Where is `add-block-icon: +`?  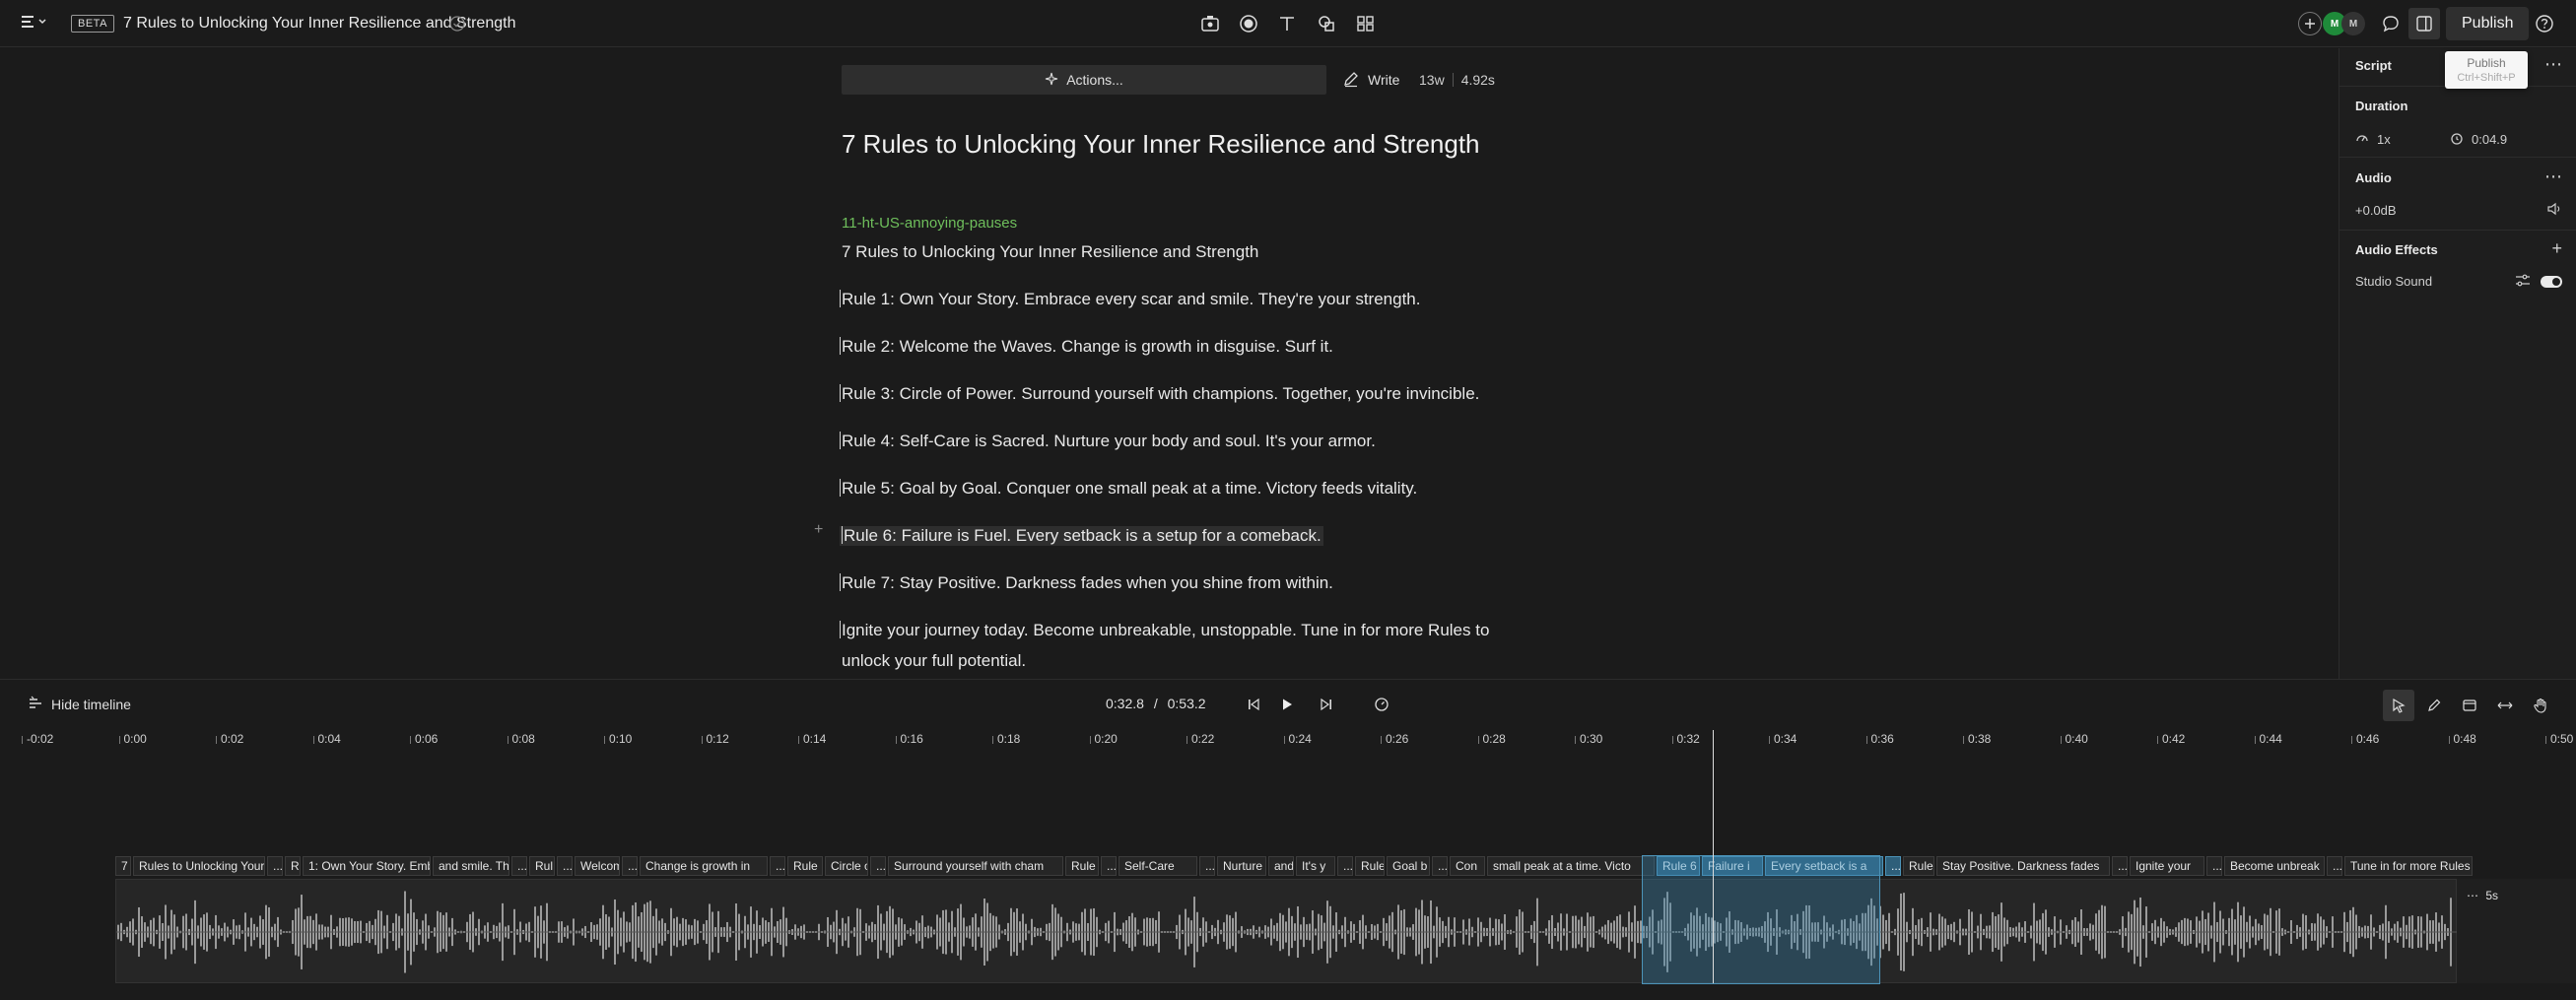
add-block-icon: + is located at coordinates (818, 530).